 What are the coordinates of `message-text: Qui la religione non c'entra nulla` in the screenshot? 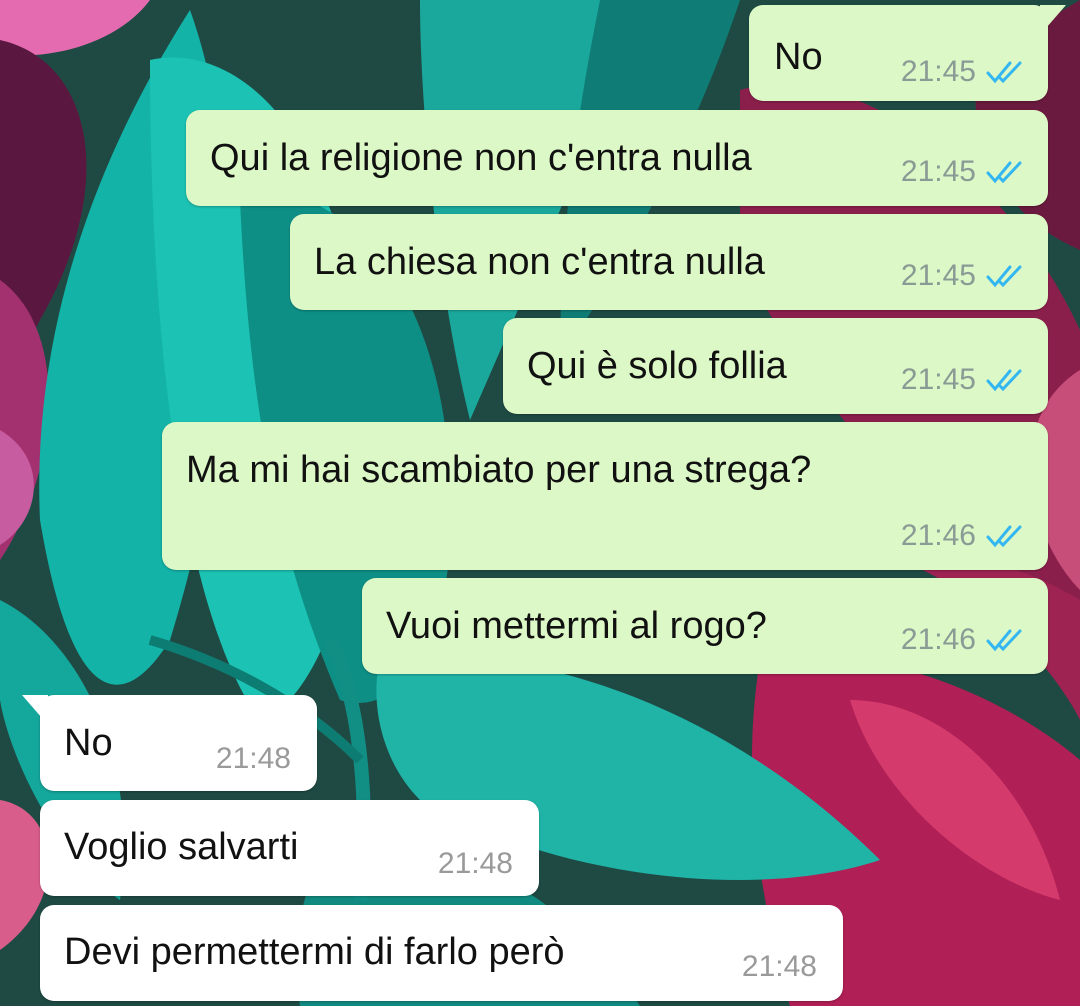 It's located at (481, 158).